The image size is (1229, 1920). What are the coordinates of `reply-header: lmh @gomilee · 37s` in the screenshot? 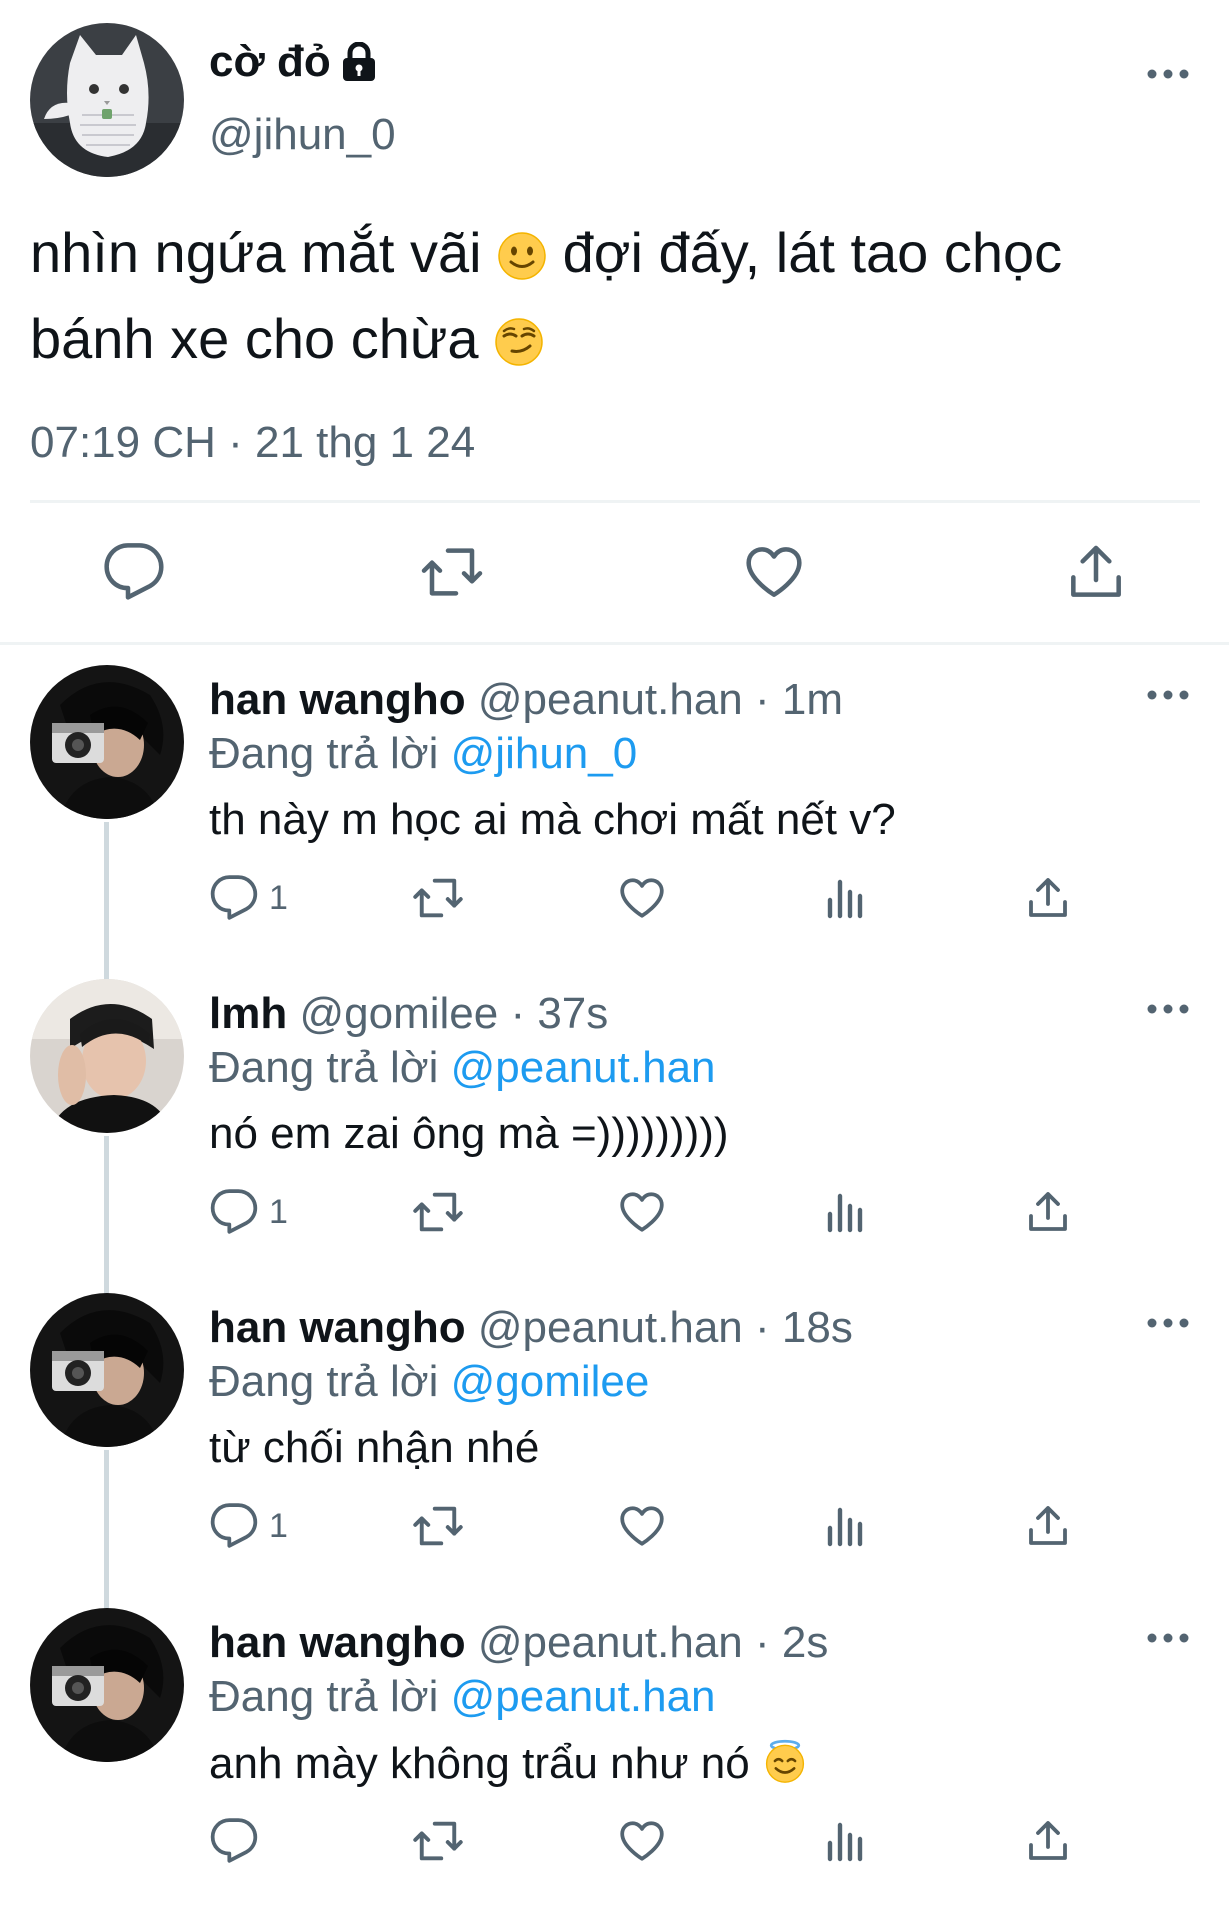 It's located at (408, 1014).